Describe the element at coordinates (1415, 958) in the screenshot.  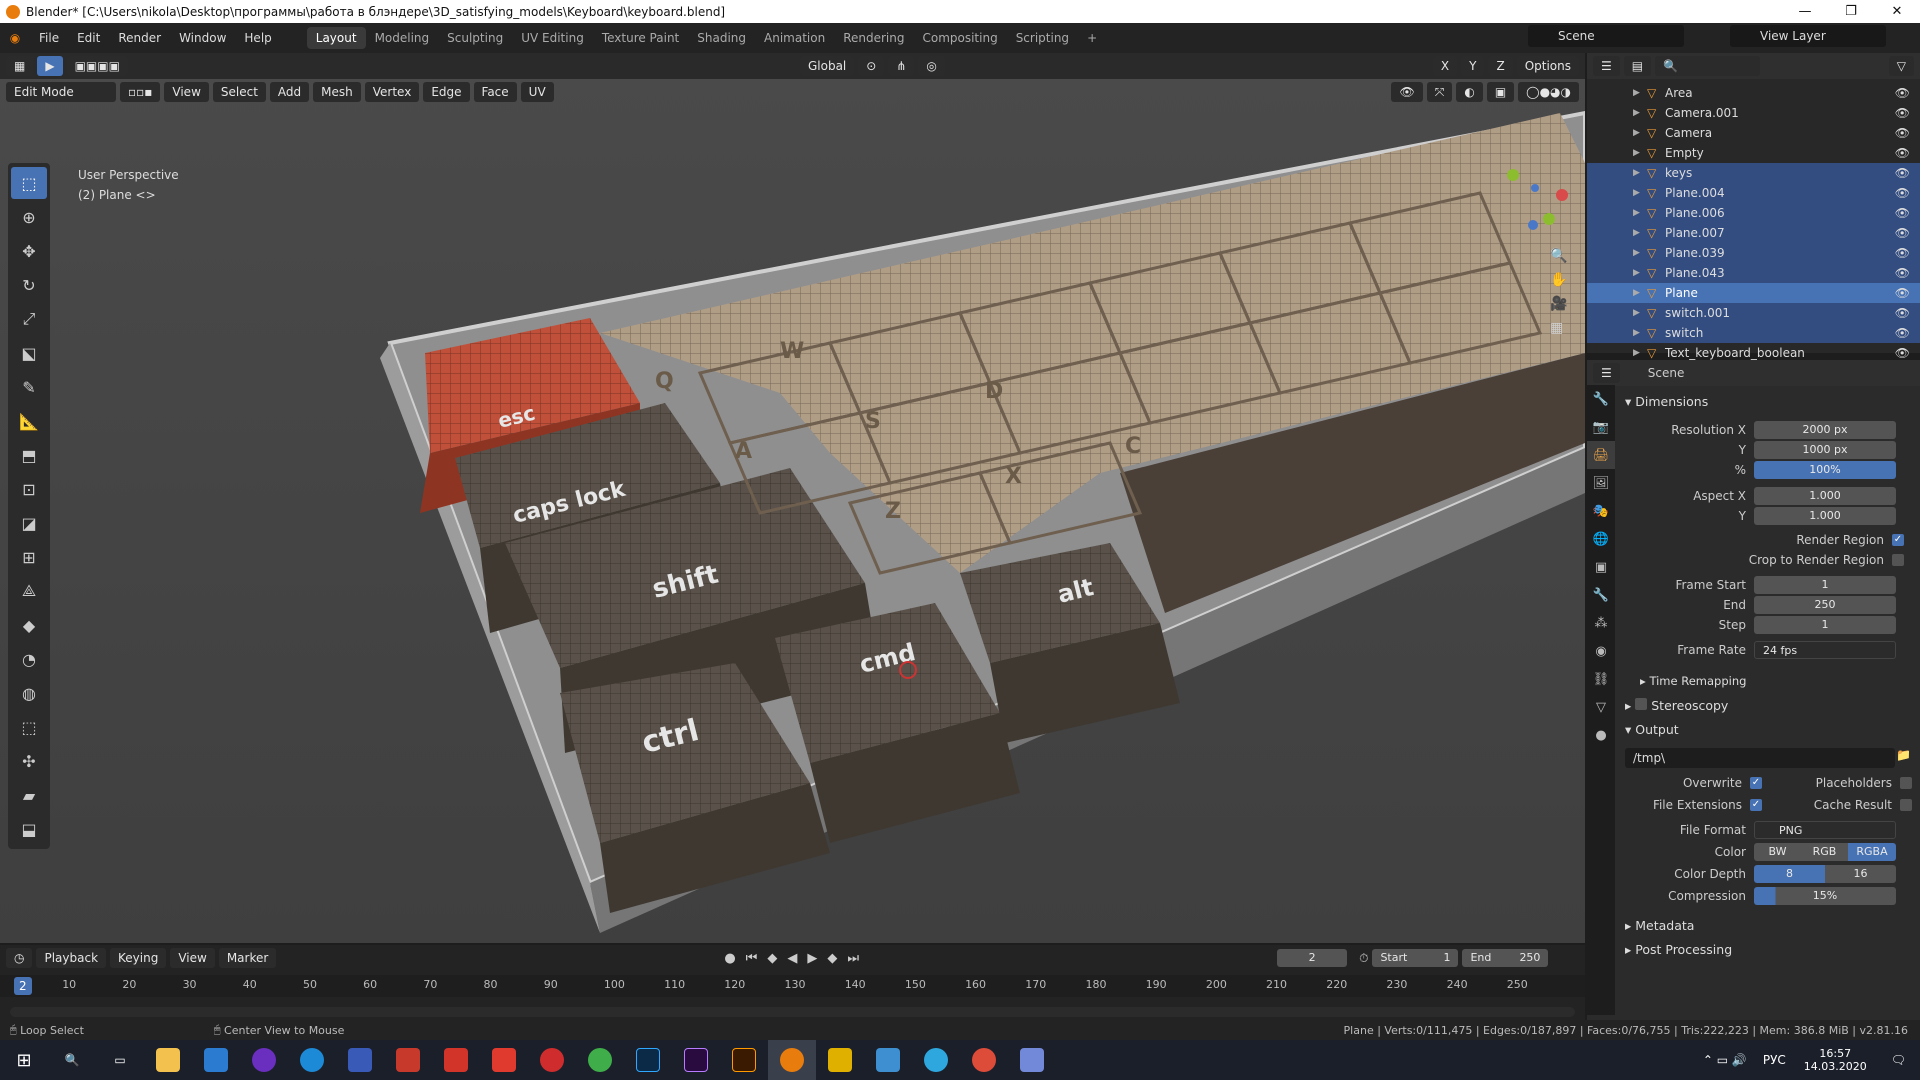
I see `start-frame-field: Start 1` at that location.